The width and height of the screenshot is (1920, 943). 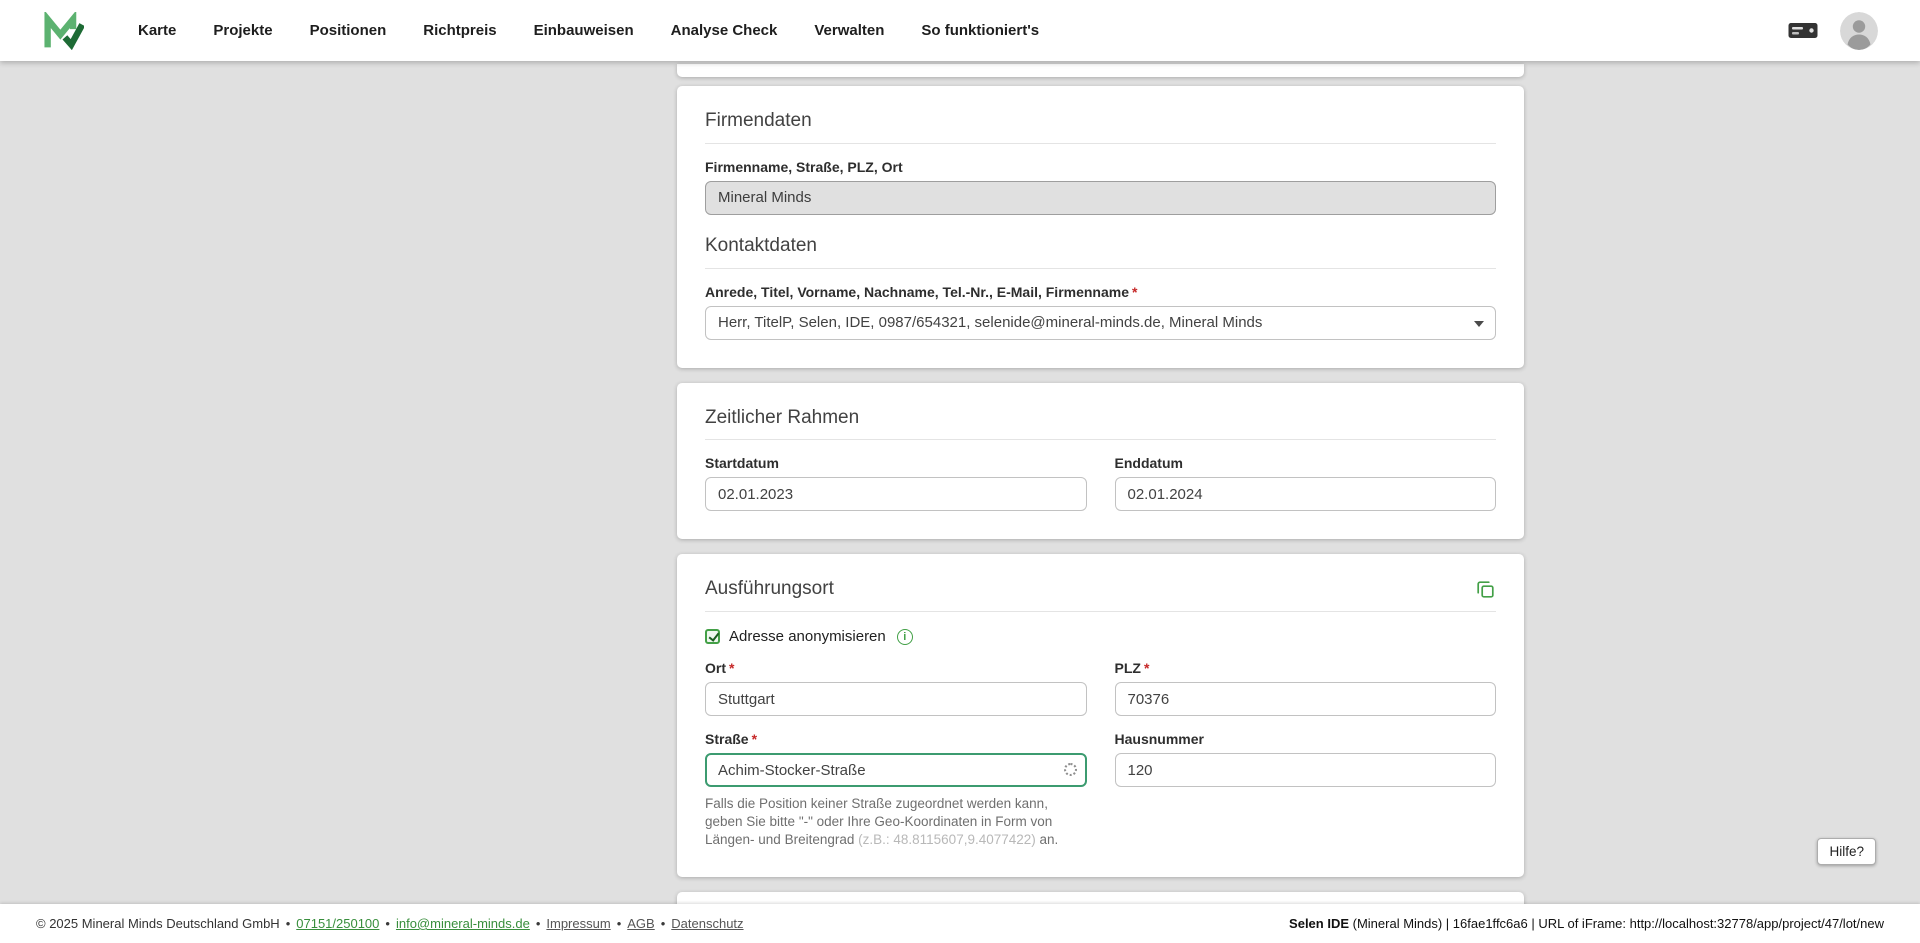 What do you see at coordinates (640, 923) in the screenshot?
I see `footer-agb-link: AGB` at bounding box center [640, 923].